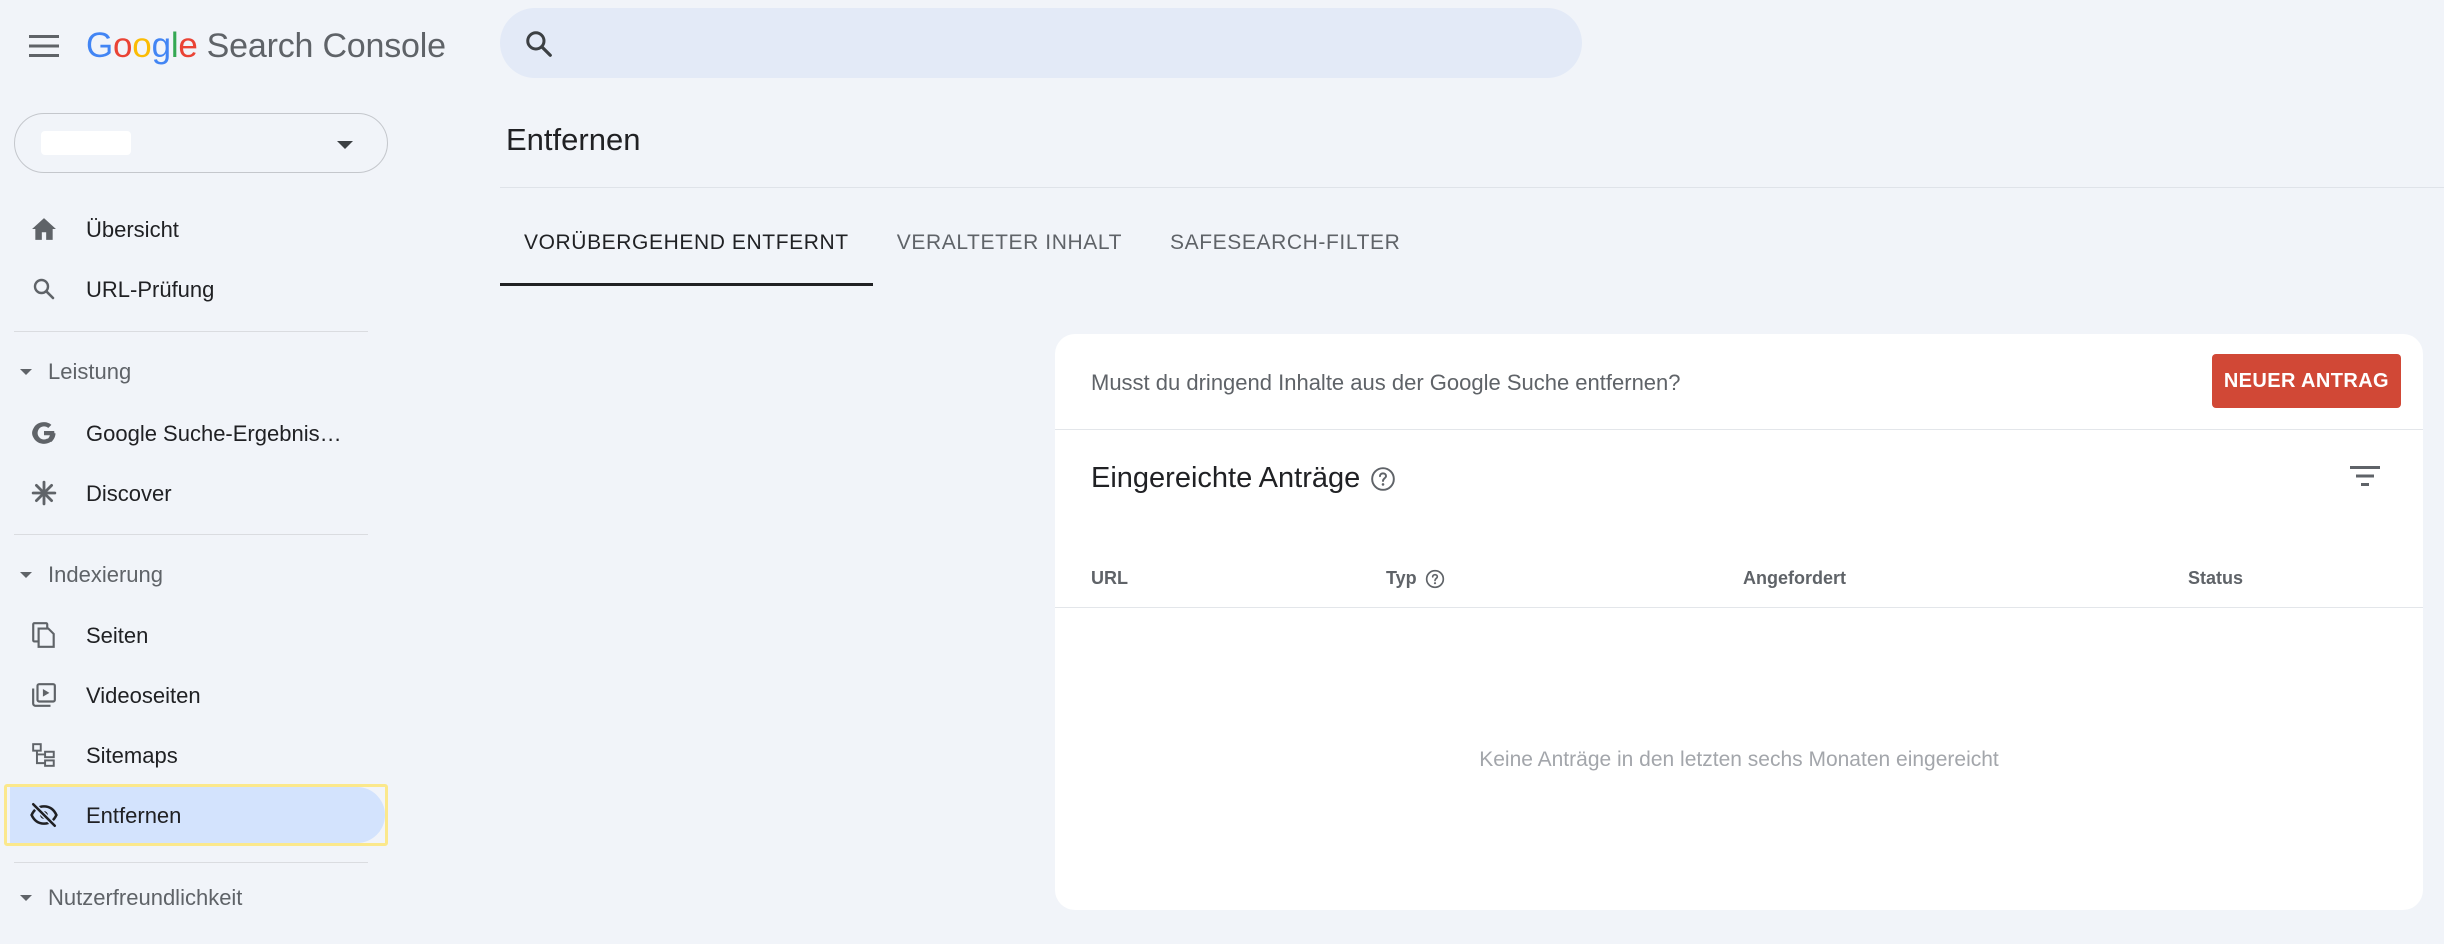 The width and height of the screenshot is (2444, 944). Describe the element at coordinates (44, 695) in the screenshot. I see `video-pages-icon` at that location.